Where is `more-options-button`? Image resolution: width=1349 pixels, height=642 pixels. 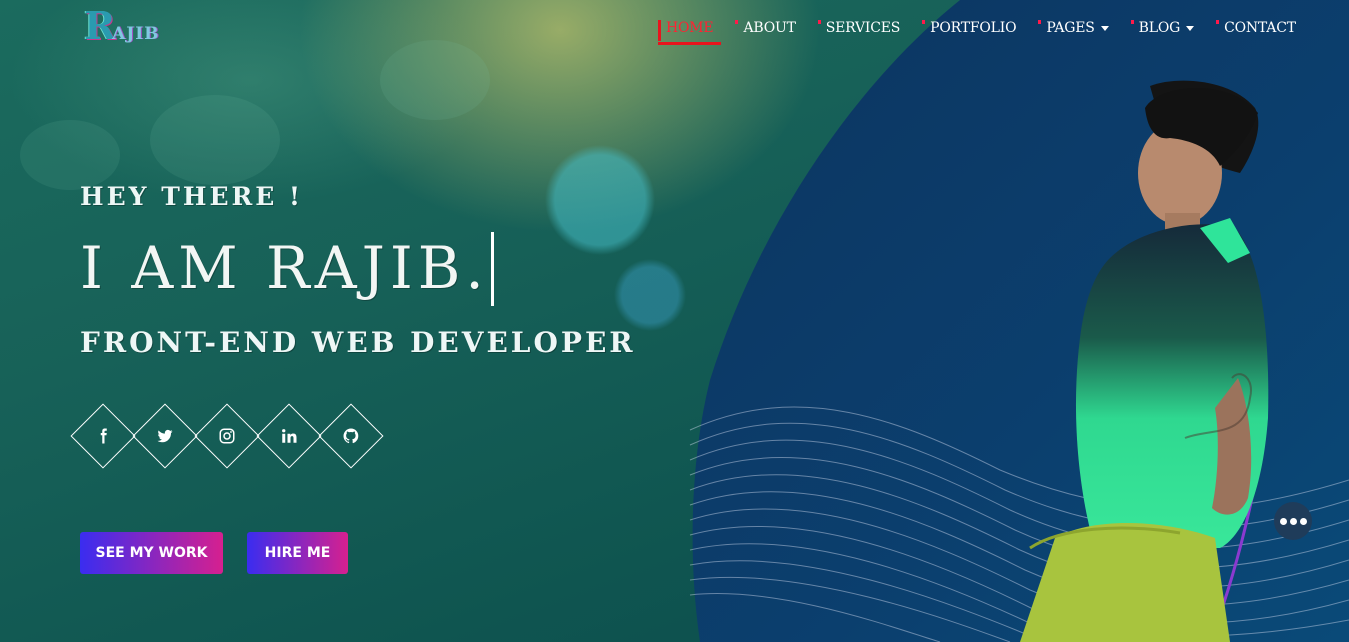
more-options-button is located at coordinates (1293, 521).